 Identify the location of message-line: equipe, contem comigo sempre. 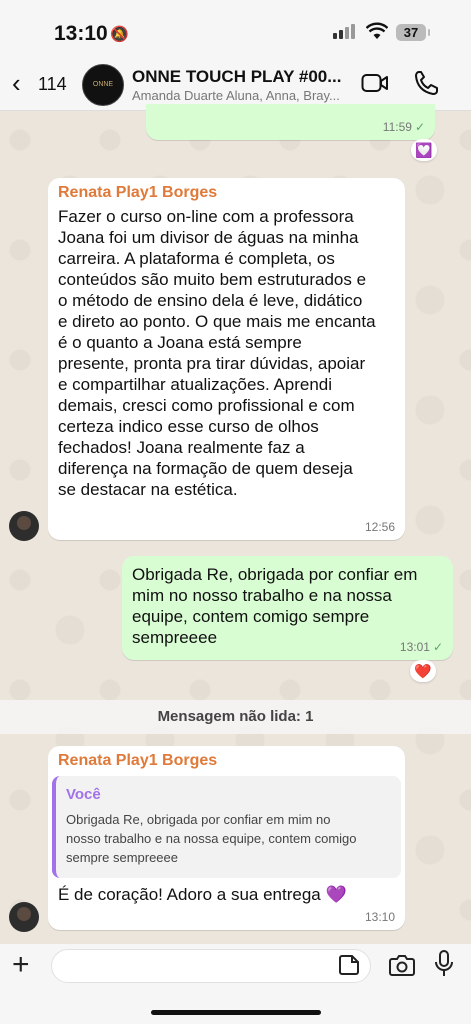
(251, 616).